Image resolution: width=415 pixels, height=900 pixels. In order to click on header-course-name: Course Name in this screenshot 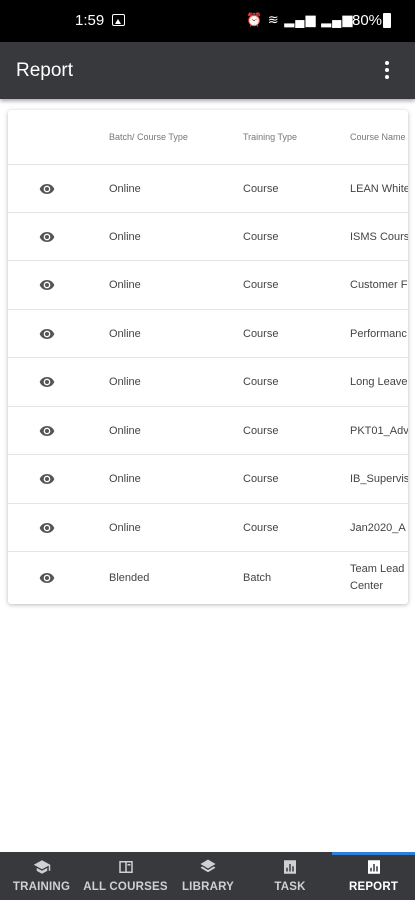, I will do `click(378, 137)`.